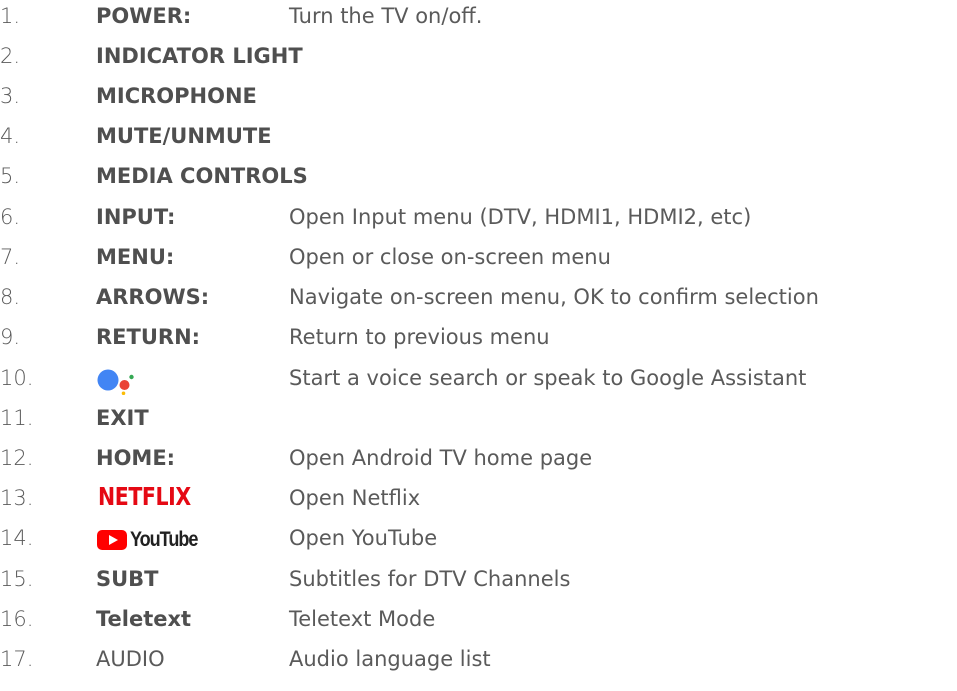 Image resolution: width=957 pixels, height=691 pixels. What do you see at coordinates (17, 378) in the screenshot?
I see `item-number: 10.` at bounding box center [17, 378].